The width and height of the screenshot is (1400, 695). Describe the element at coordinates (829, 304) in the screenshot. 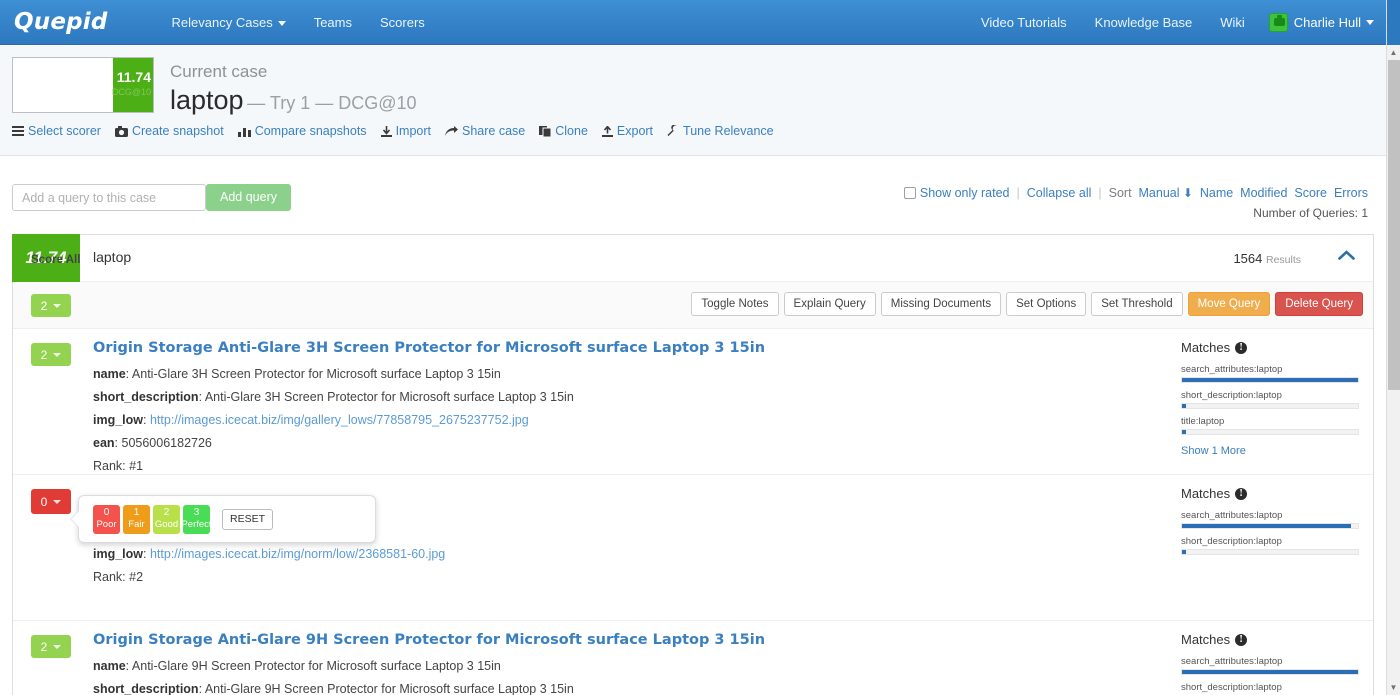

I see `explain-query-button: Explain Query` at that location.